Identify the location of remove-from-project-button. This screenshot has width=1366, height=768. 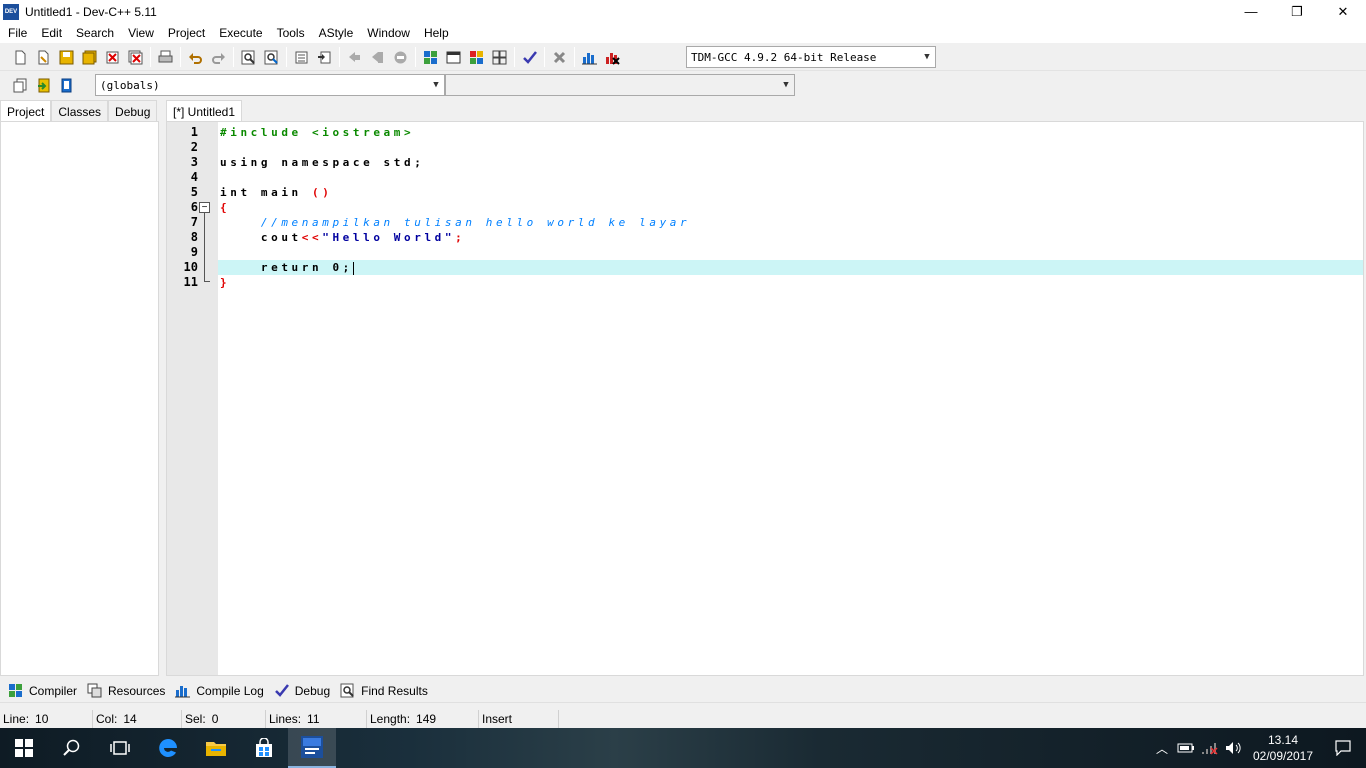
(66, 85).